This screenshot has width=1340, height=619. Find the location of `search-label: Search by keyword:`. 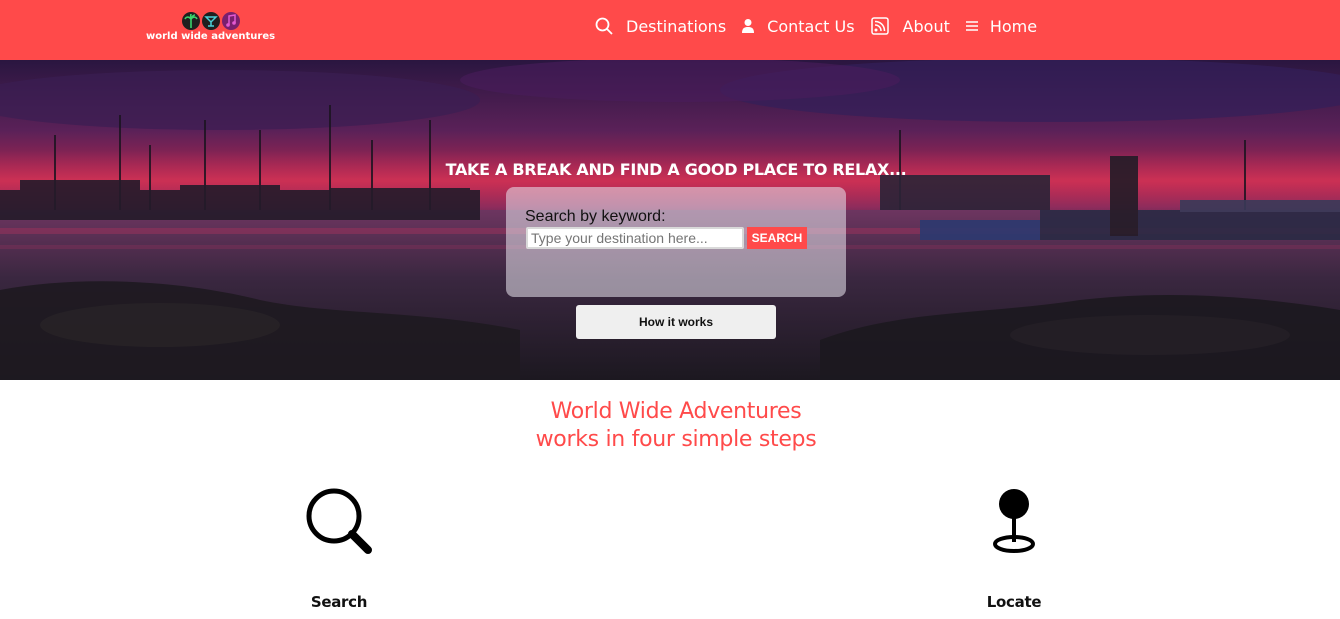

search-label: Search by keyword: is located at coordinates (595, 216).